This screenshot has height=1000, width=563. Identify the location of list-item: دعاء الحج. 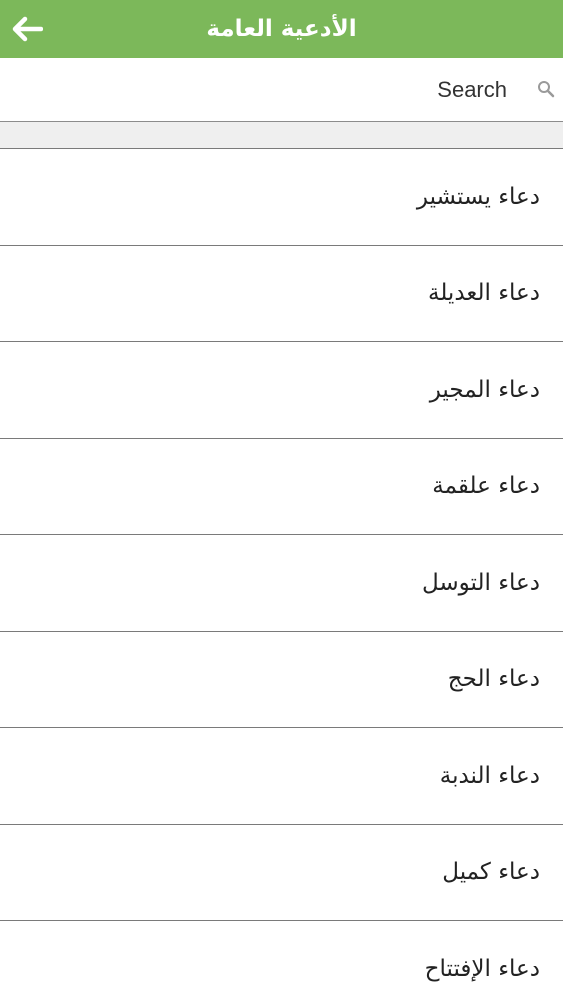
(281, 679).